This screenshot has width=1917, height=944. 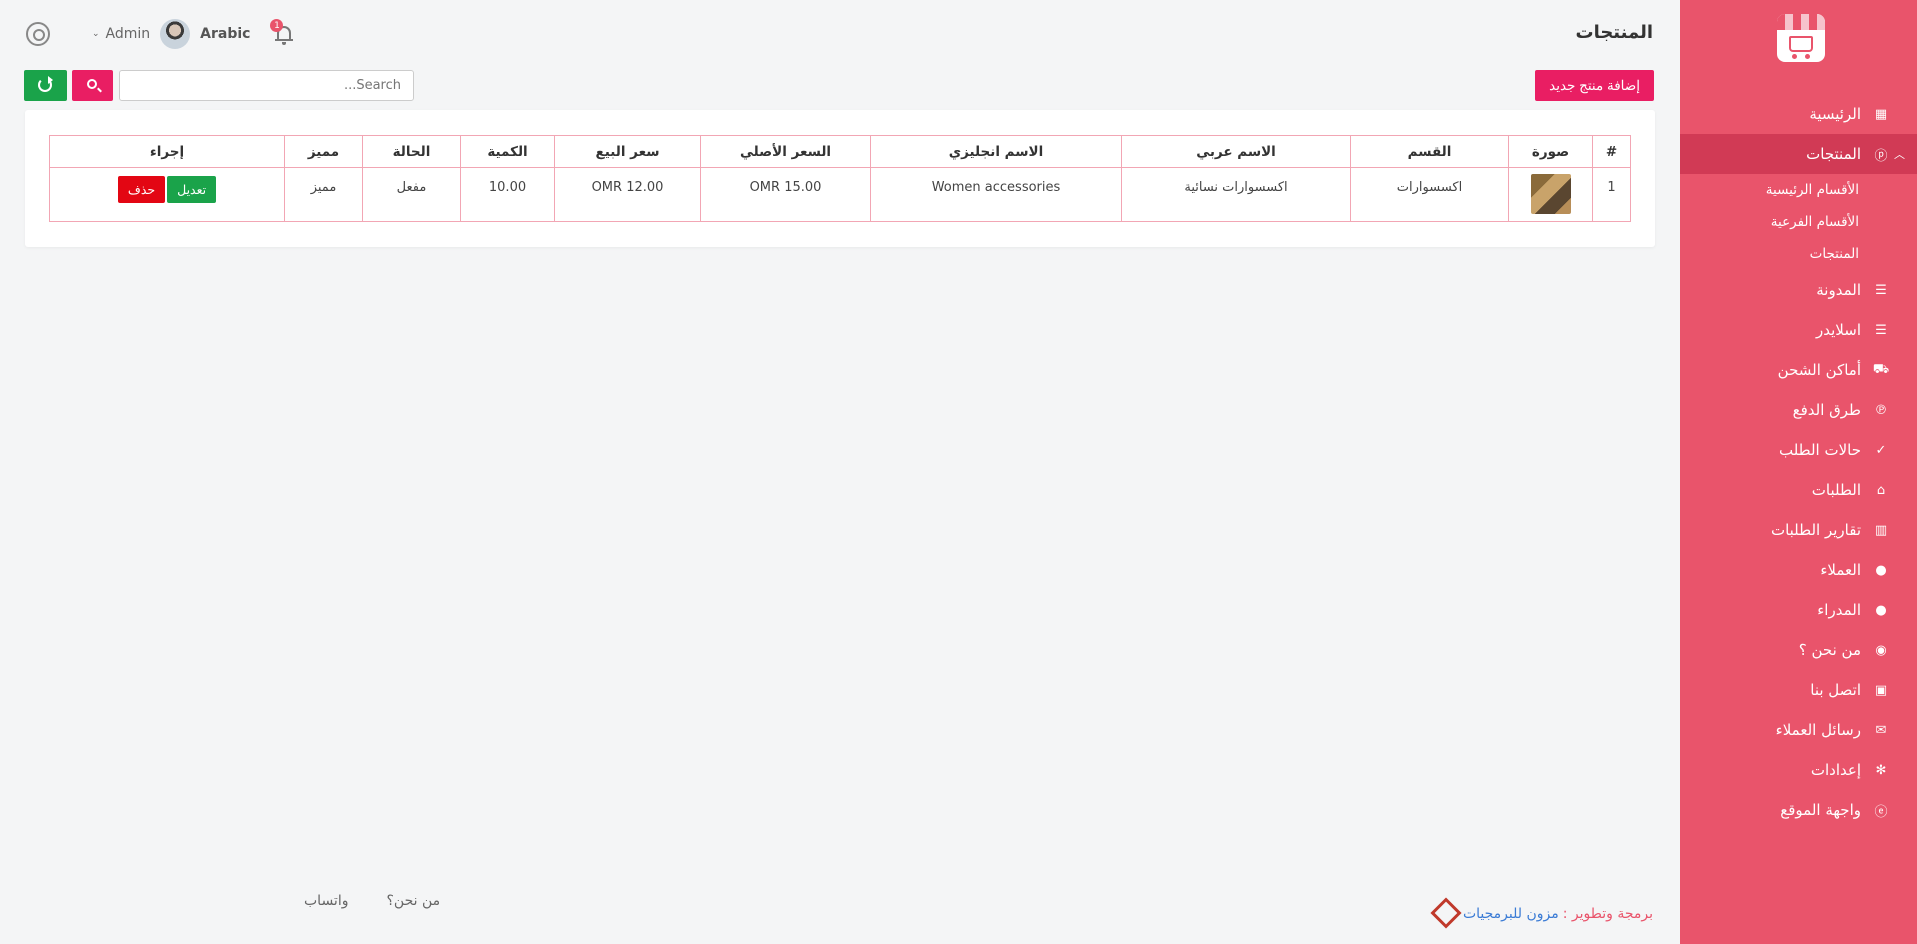 I want to click on footer-credits: برمجة وتطوير : مزون للبرمجيات, so click(x=1542, y=914).